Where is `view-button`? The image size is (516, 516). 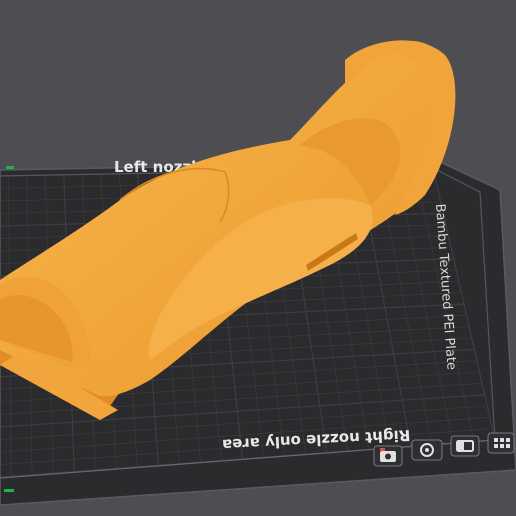
view-button is located at coordinates (465, 446).